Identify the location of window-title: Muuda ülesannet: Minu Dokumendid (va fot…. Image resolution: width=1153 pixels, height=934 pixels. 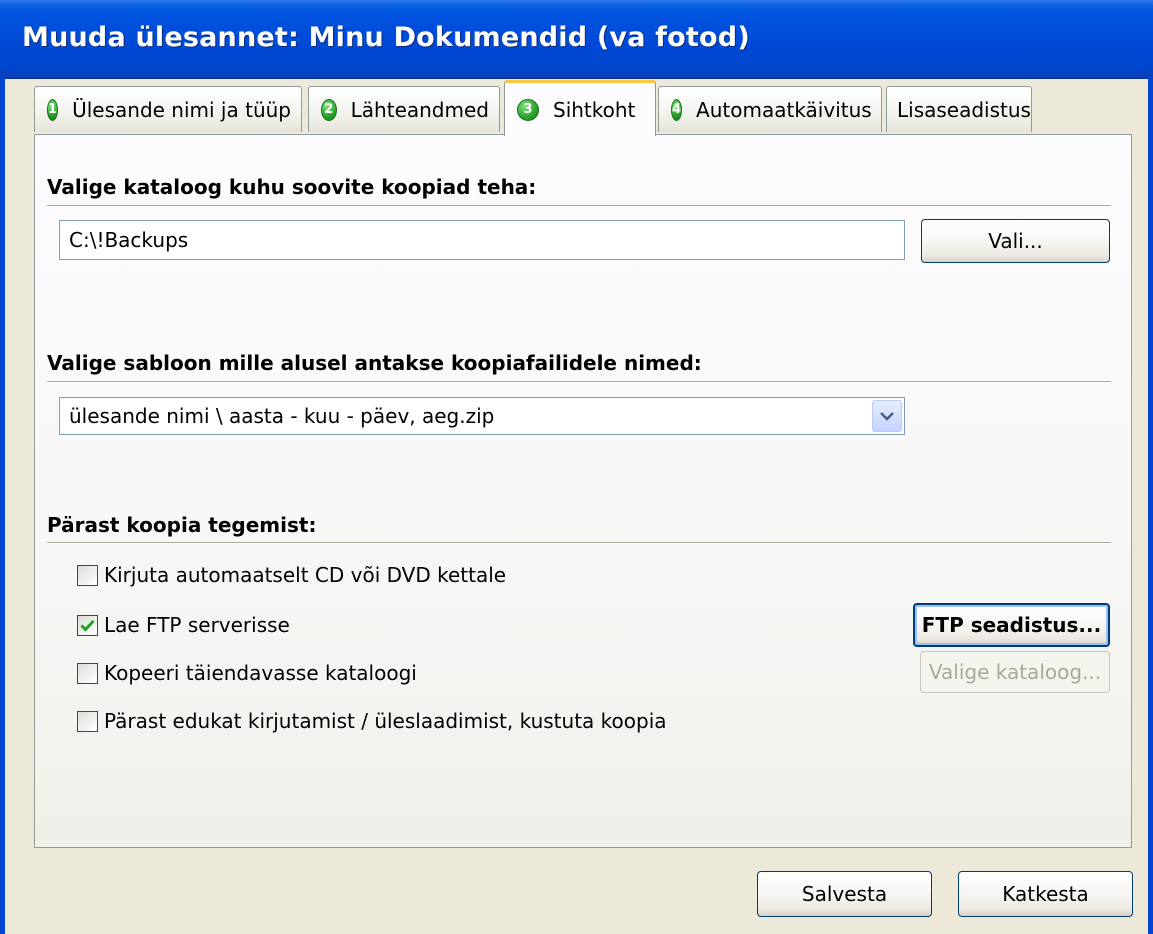
(386, 37).